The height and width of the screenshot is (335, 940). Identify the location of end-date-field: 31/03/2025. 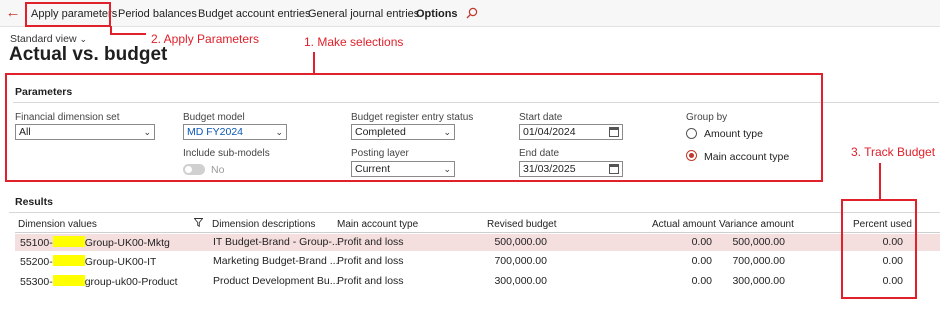
(571, 169).